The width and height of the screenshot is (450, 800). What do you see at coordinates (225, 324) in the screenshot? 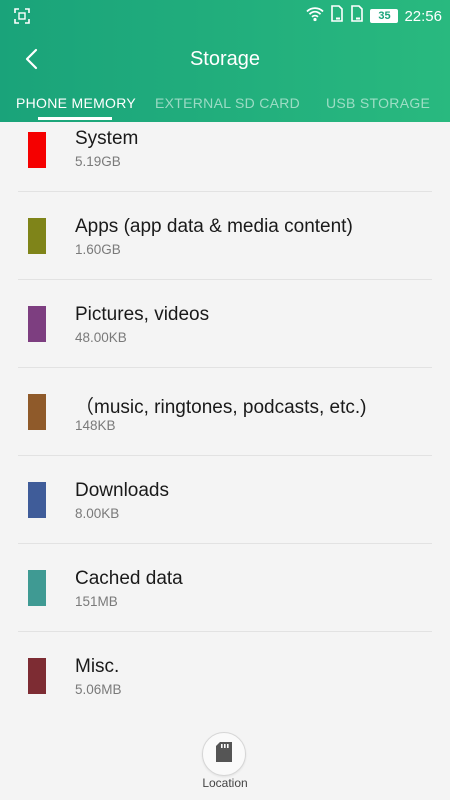
I see `storage-item-pictures-videos: Pictures, videos 48.00KB` at bounding box center [225, 324].